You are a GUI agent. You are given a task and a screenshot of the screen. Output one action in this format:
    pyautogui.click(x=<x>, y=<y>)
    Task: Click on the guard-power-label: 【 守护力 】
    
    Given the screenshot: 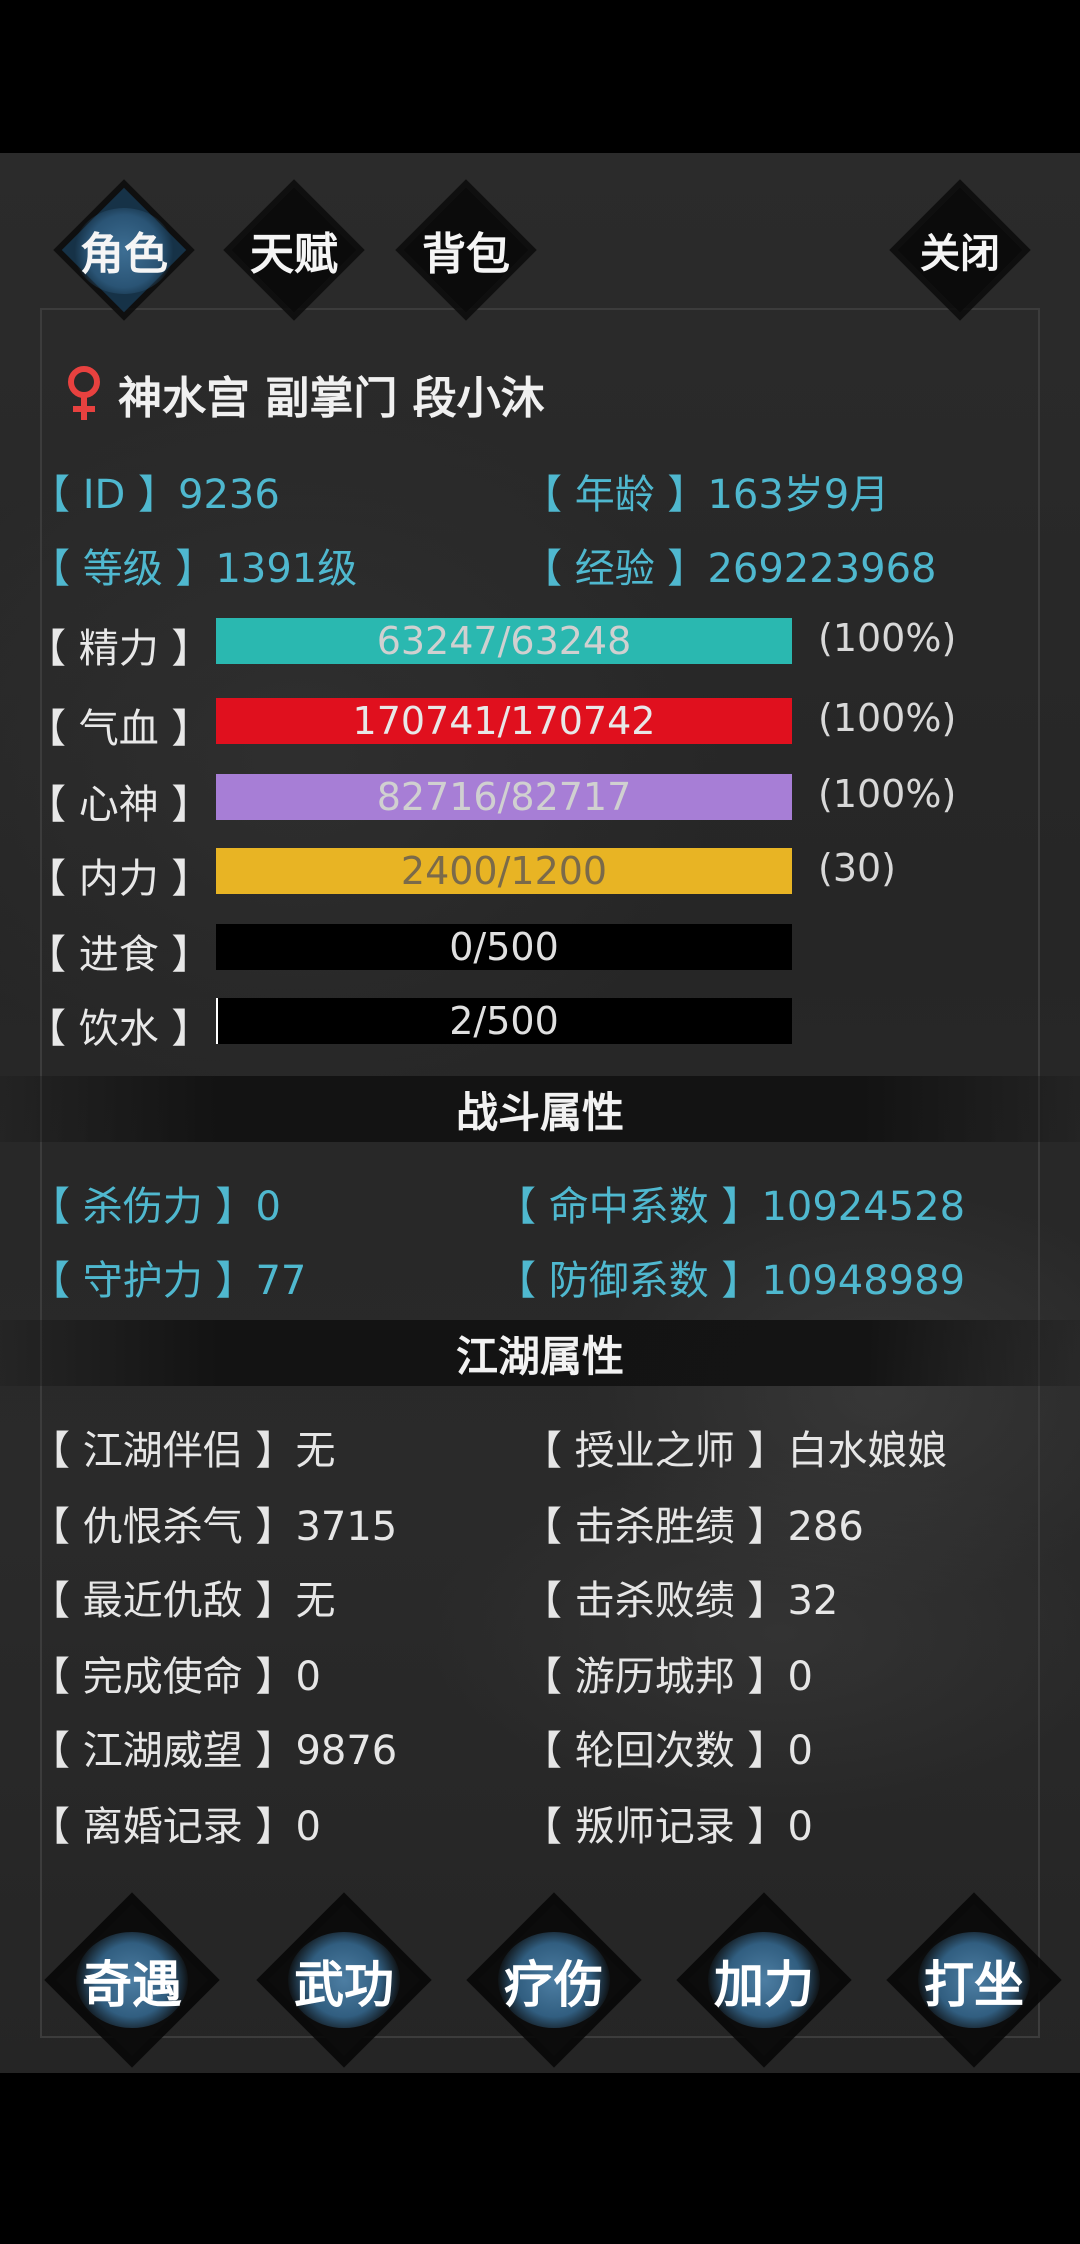 What is the action you would take?
    pyautogui.click(x=143, y=1281)
    